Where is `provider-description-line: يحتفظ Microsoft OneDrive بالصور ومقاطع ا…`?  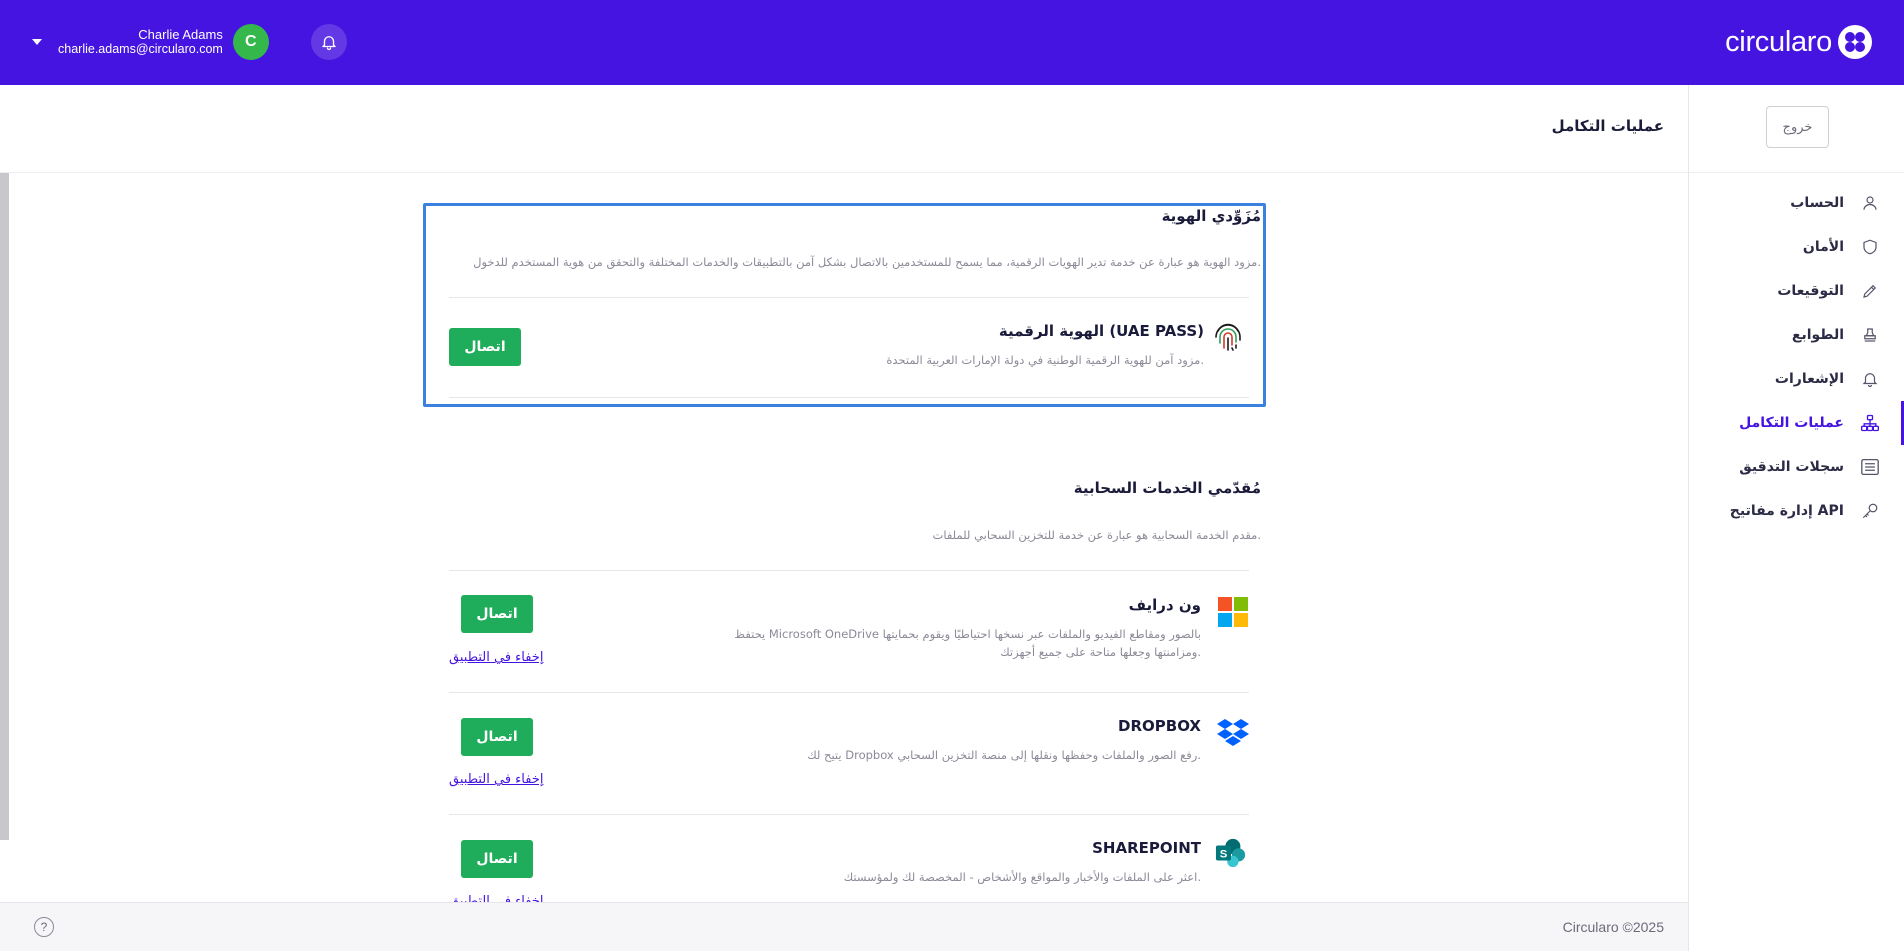 provider-description-line: يحتفظ Microsoft OneDrive بالصور ومقاطع ا… is located at coordinates (967, 634).